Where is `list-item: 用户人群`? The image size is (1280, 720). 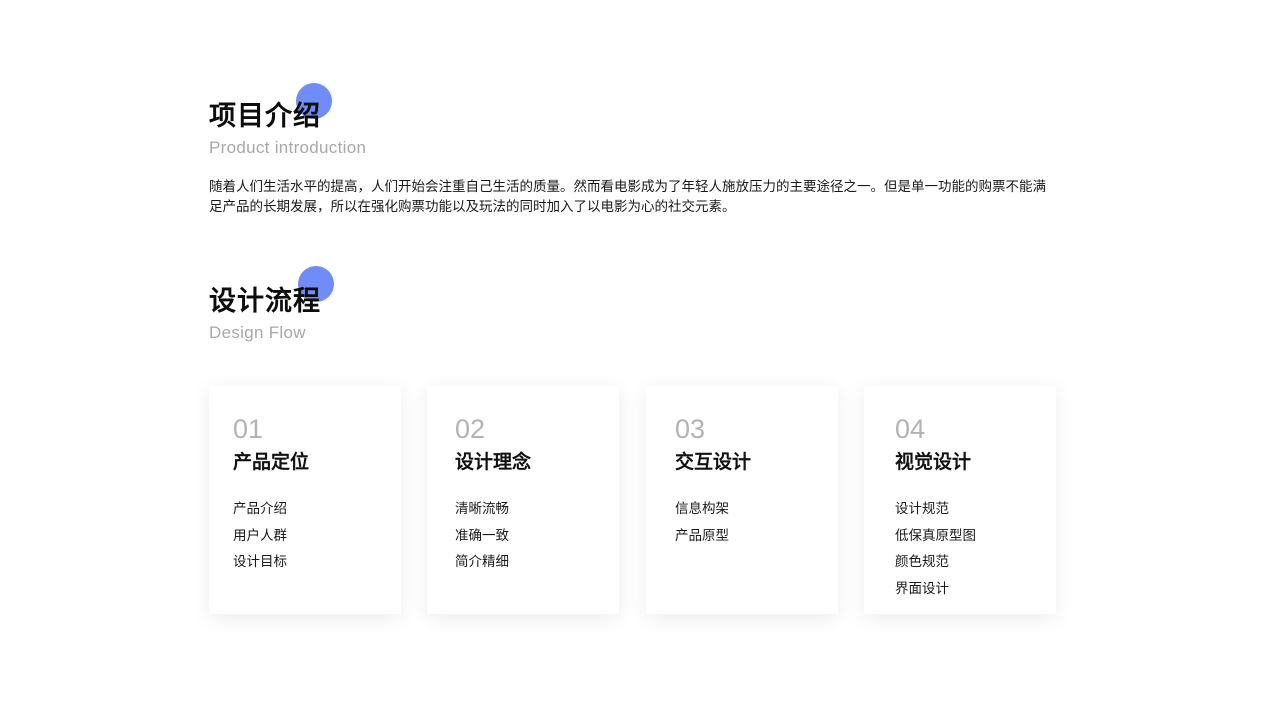 list-item: 用户人群 is located at coordinates (260, 535).